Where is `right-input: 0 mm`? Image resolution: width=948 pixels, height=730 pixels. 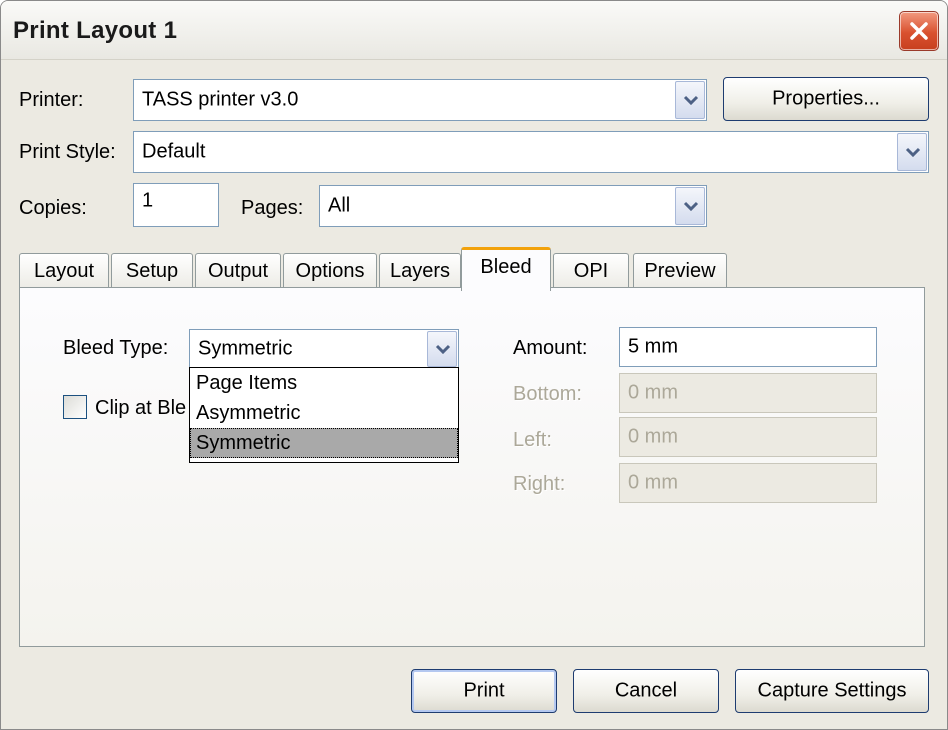
right-input: 0 mm is located at coordinates (748, 483).